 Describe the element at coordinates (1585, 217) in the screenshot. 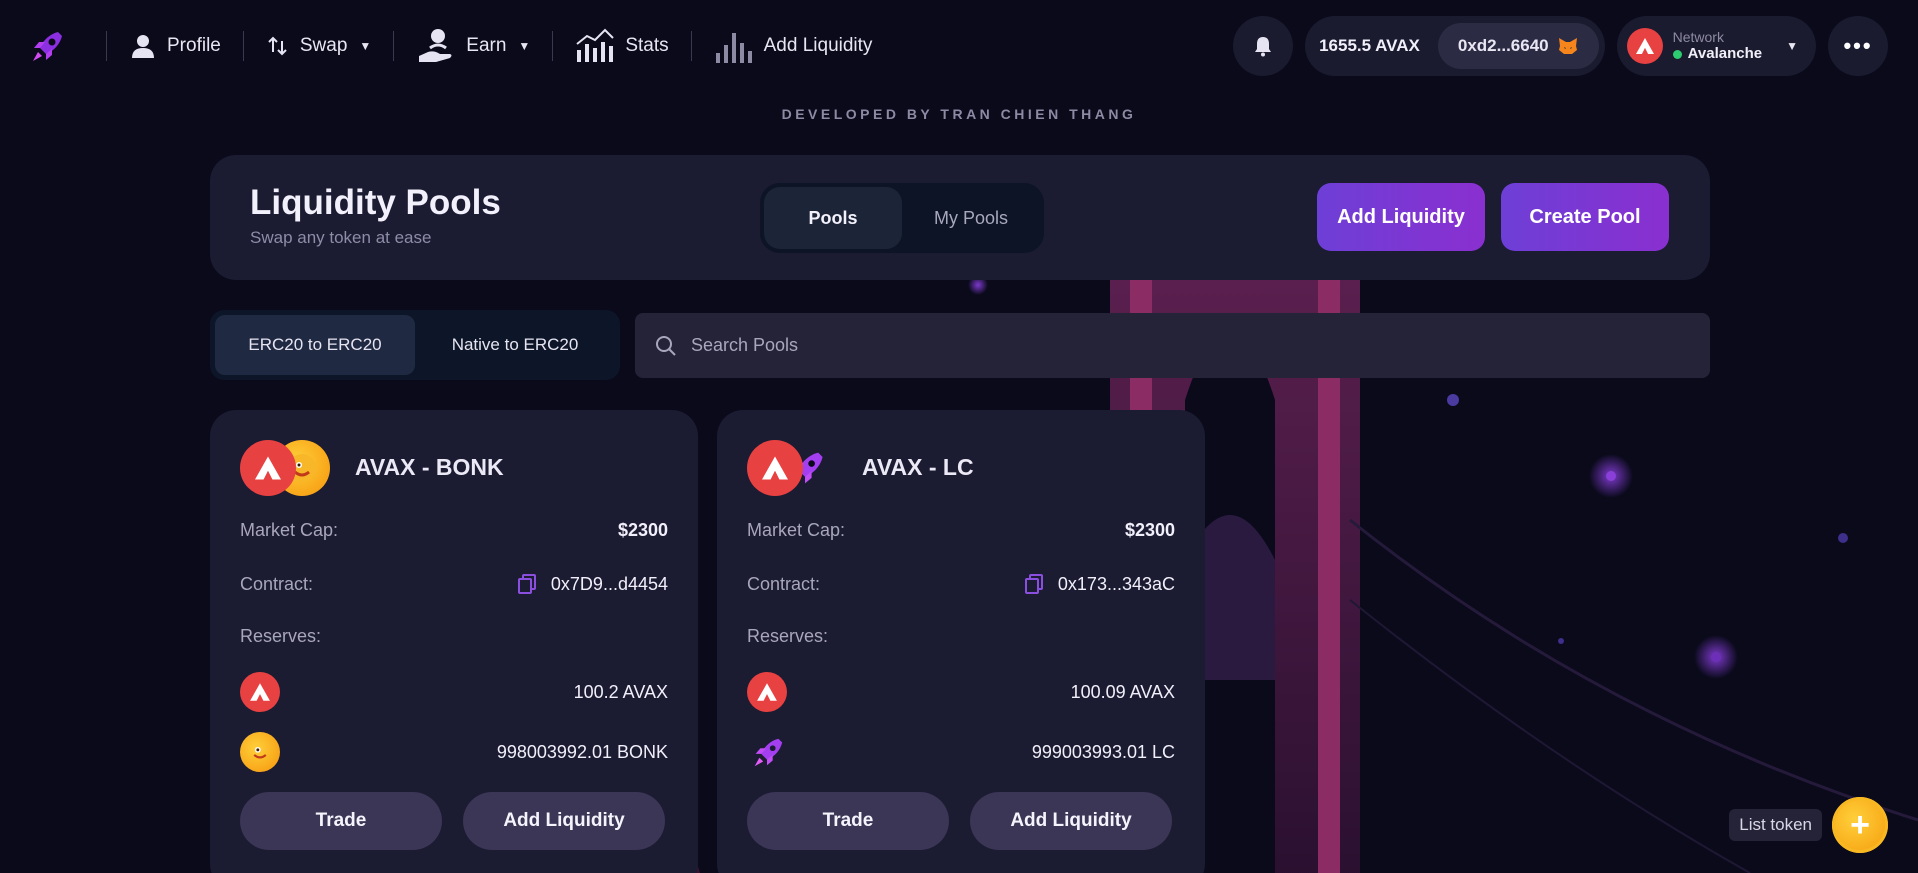

I see `create-pool-button: Create Pool` at that location.